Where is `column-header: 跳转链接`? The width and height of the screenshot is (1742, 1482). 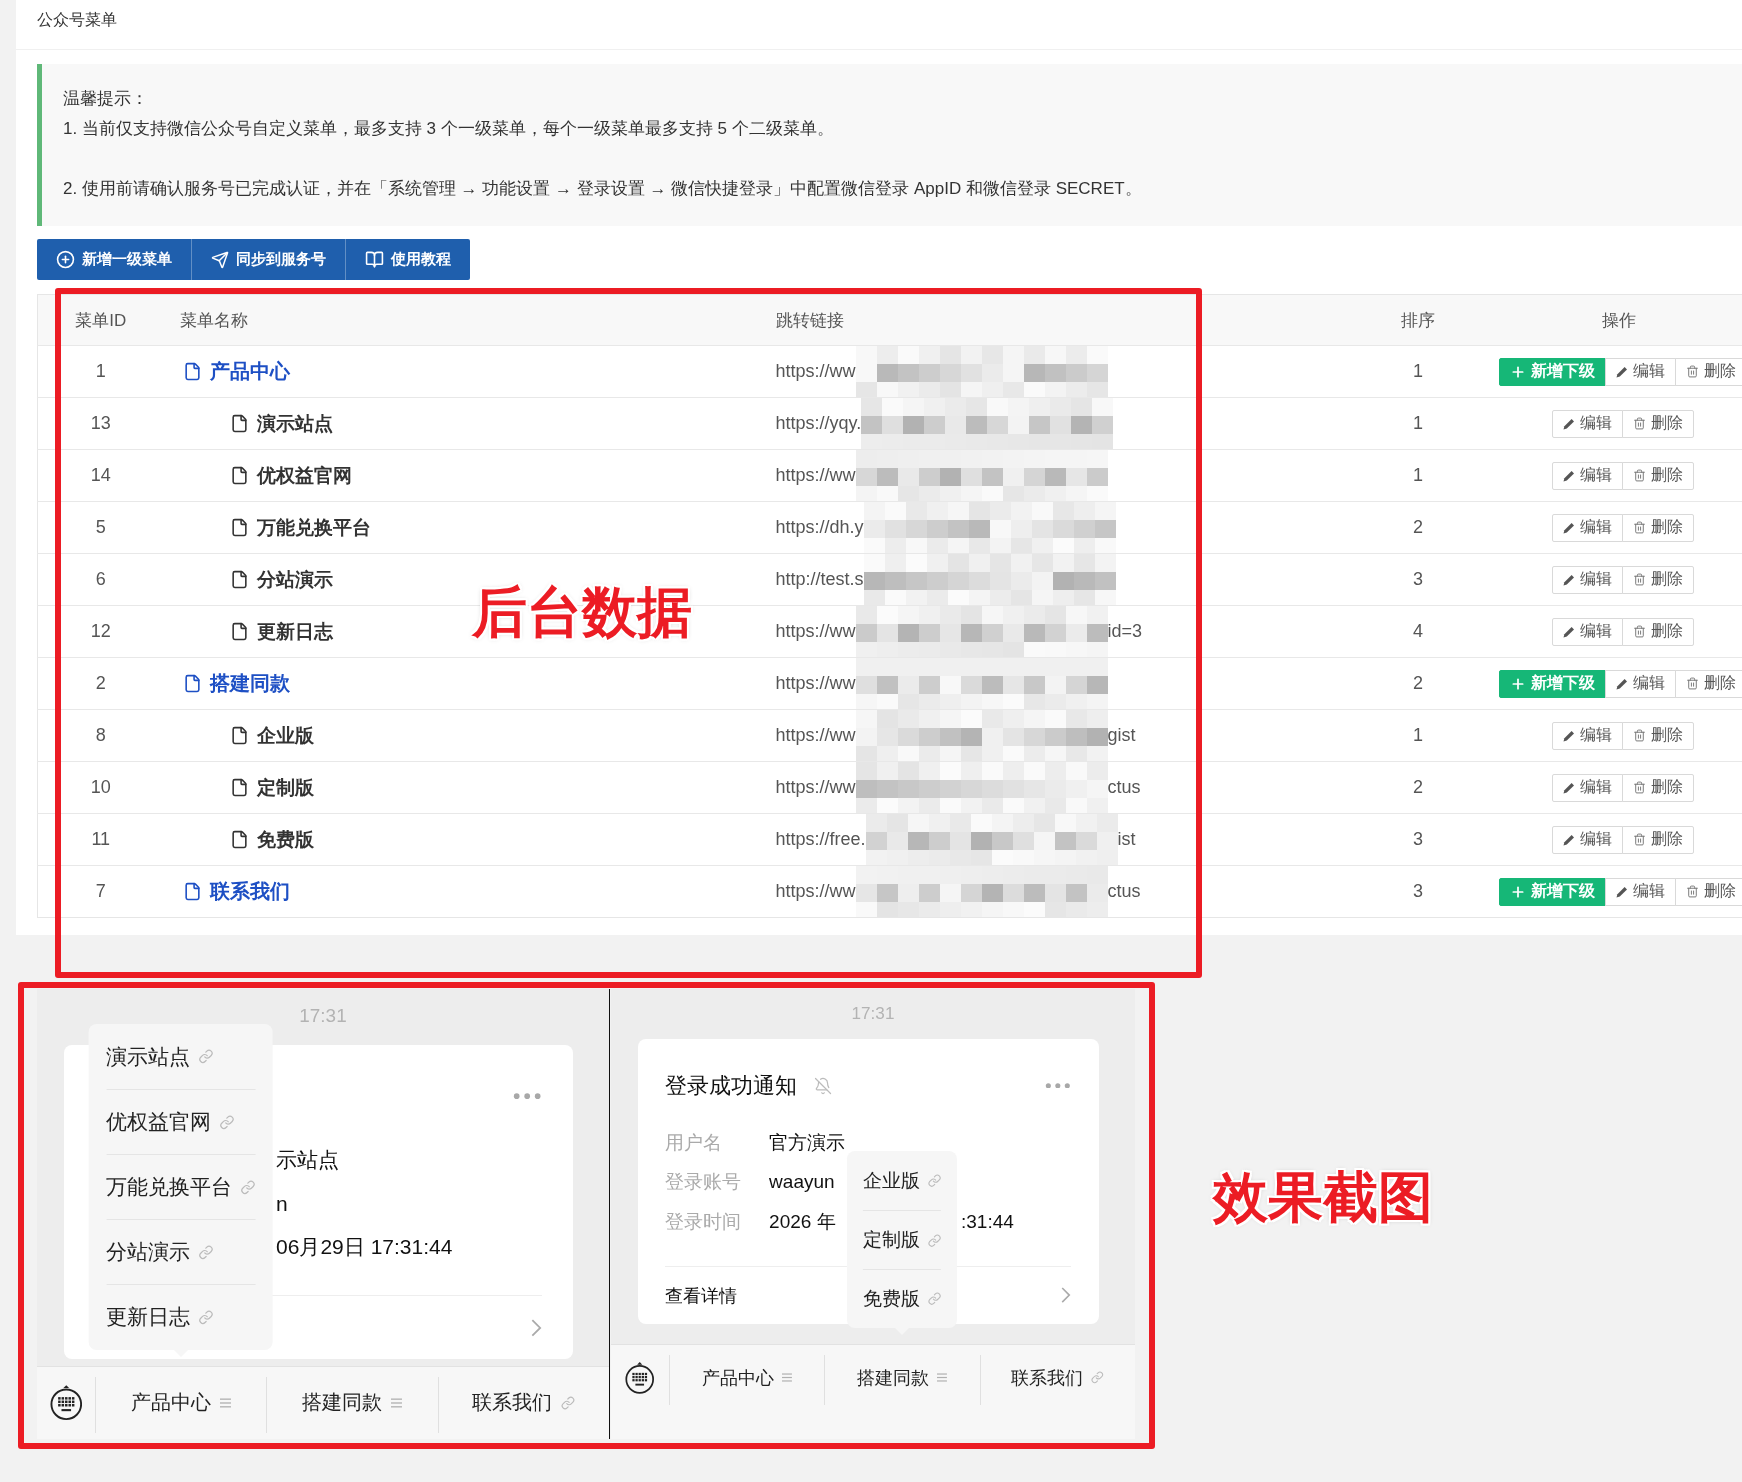
column-header: 跳转链接 is located at coordinates (1050, 320).